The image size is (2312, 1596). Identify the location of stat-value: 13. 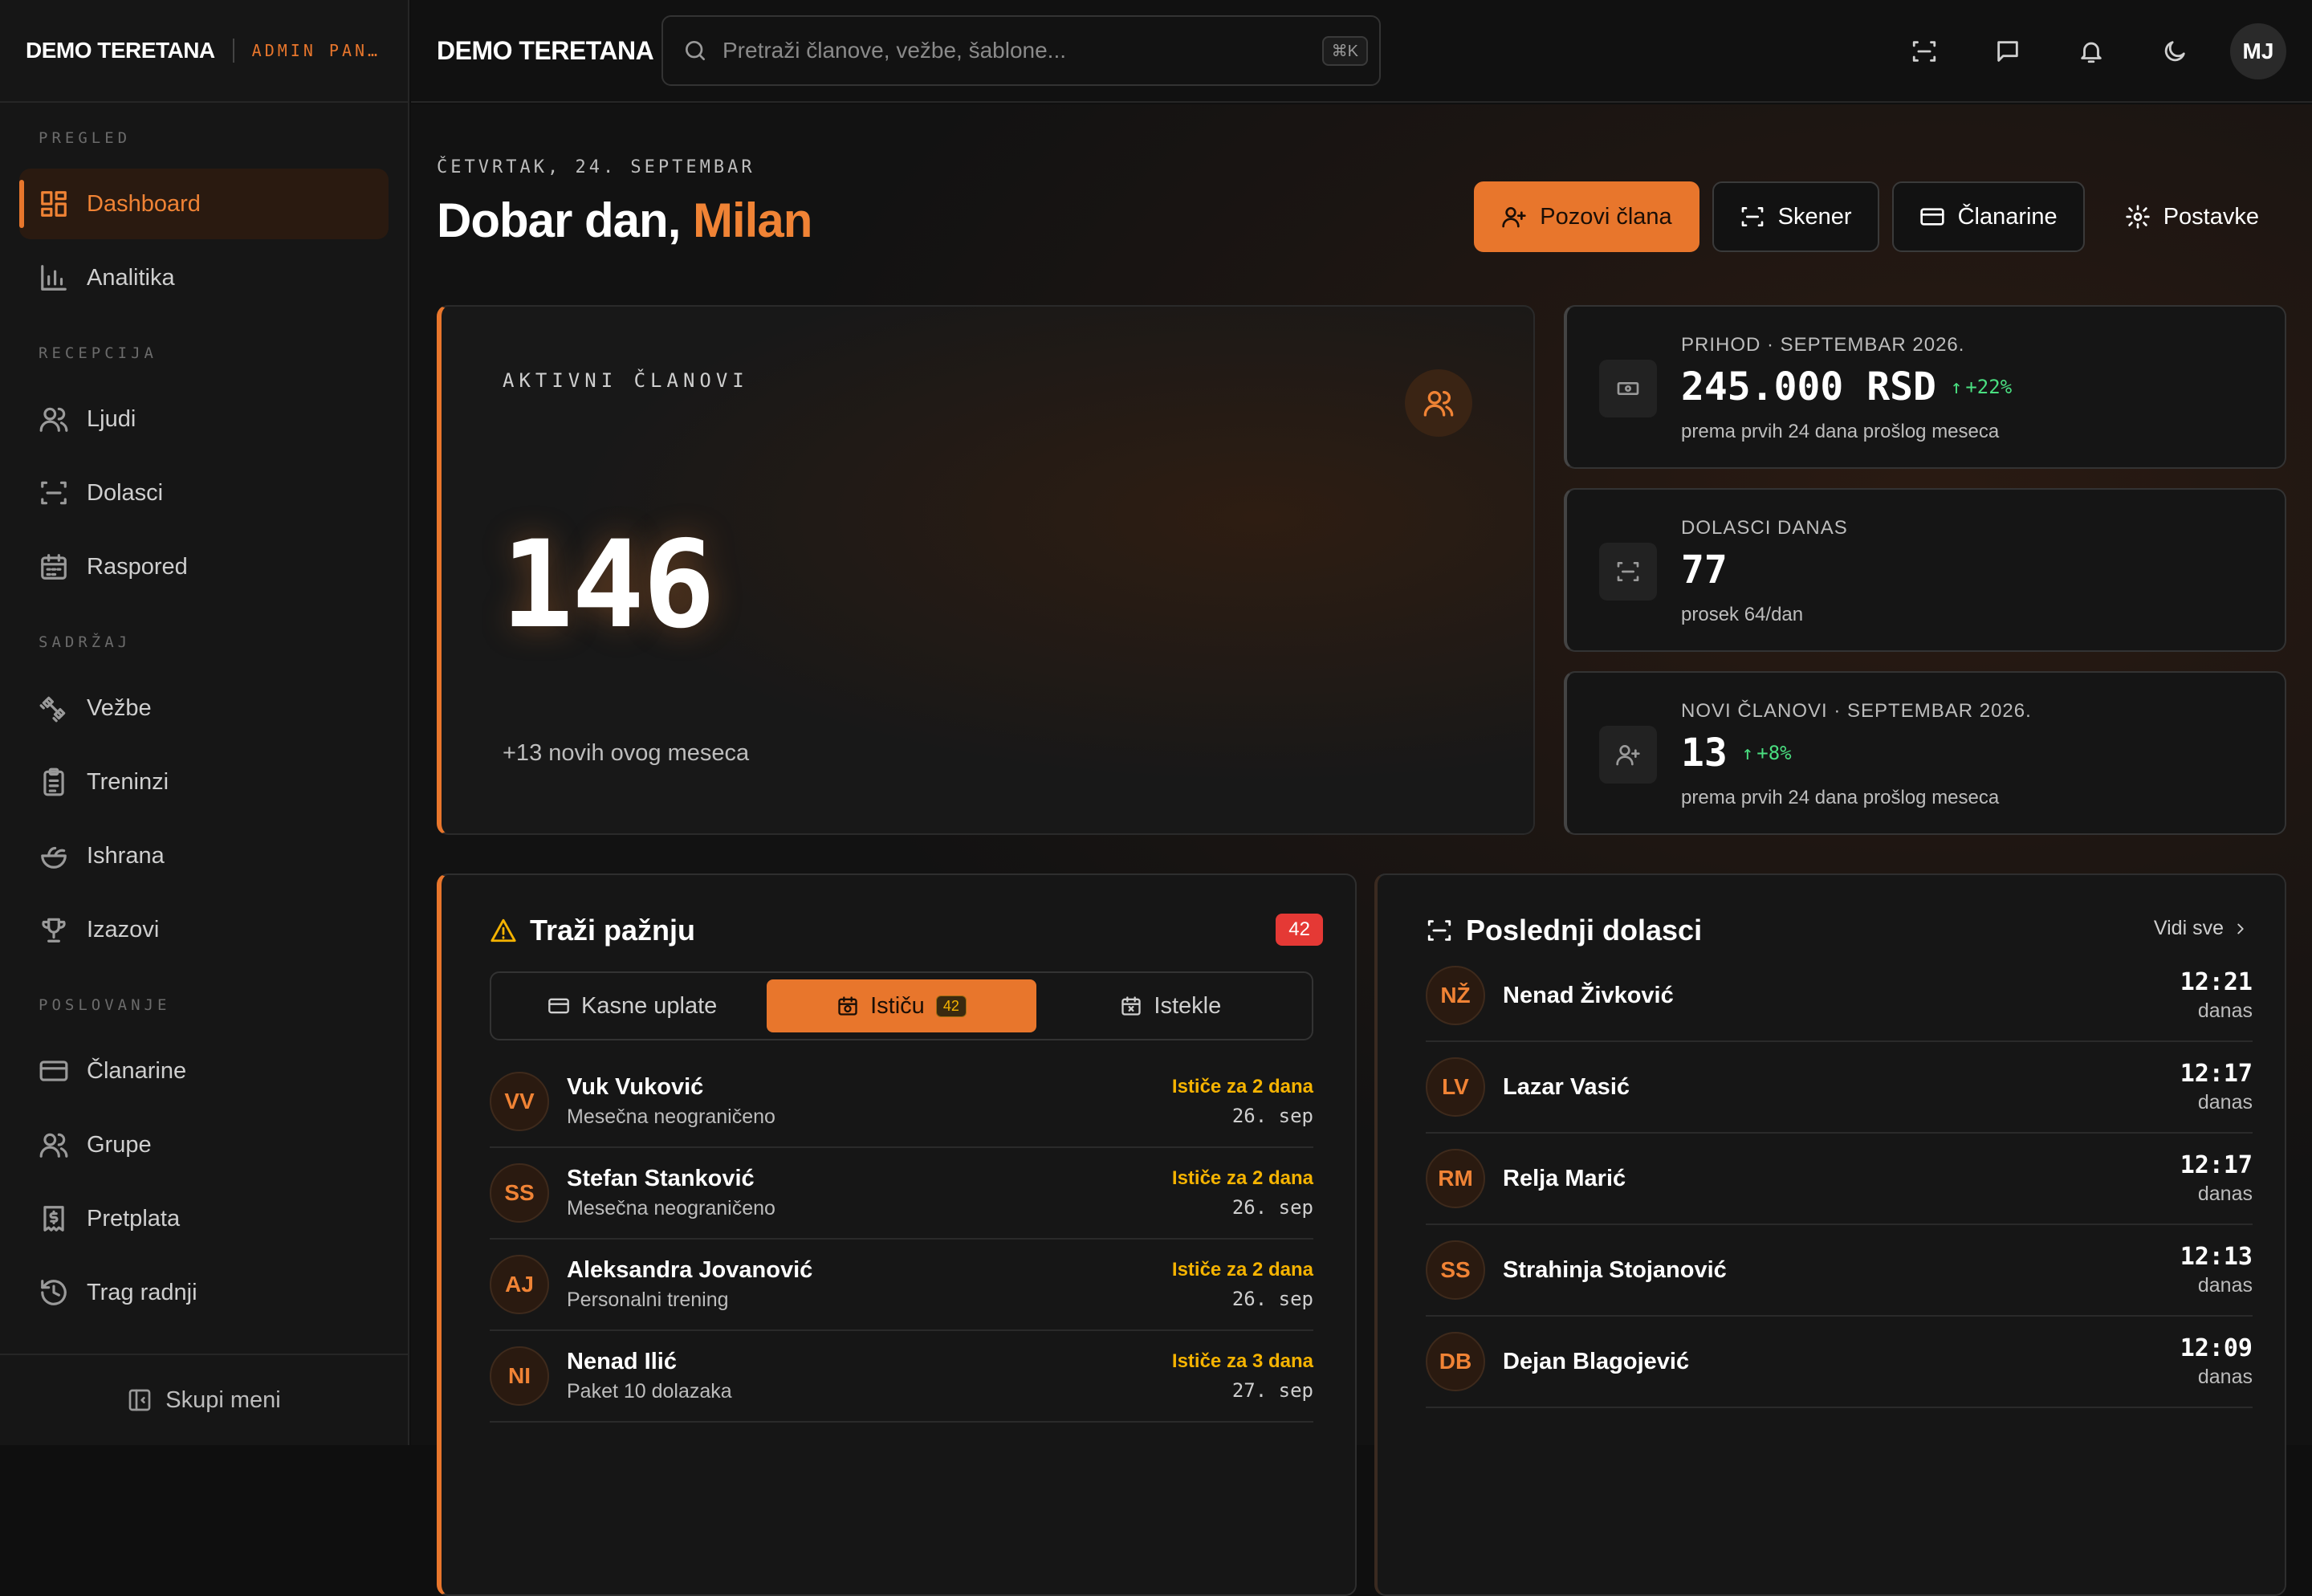
(1705, 754).